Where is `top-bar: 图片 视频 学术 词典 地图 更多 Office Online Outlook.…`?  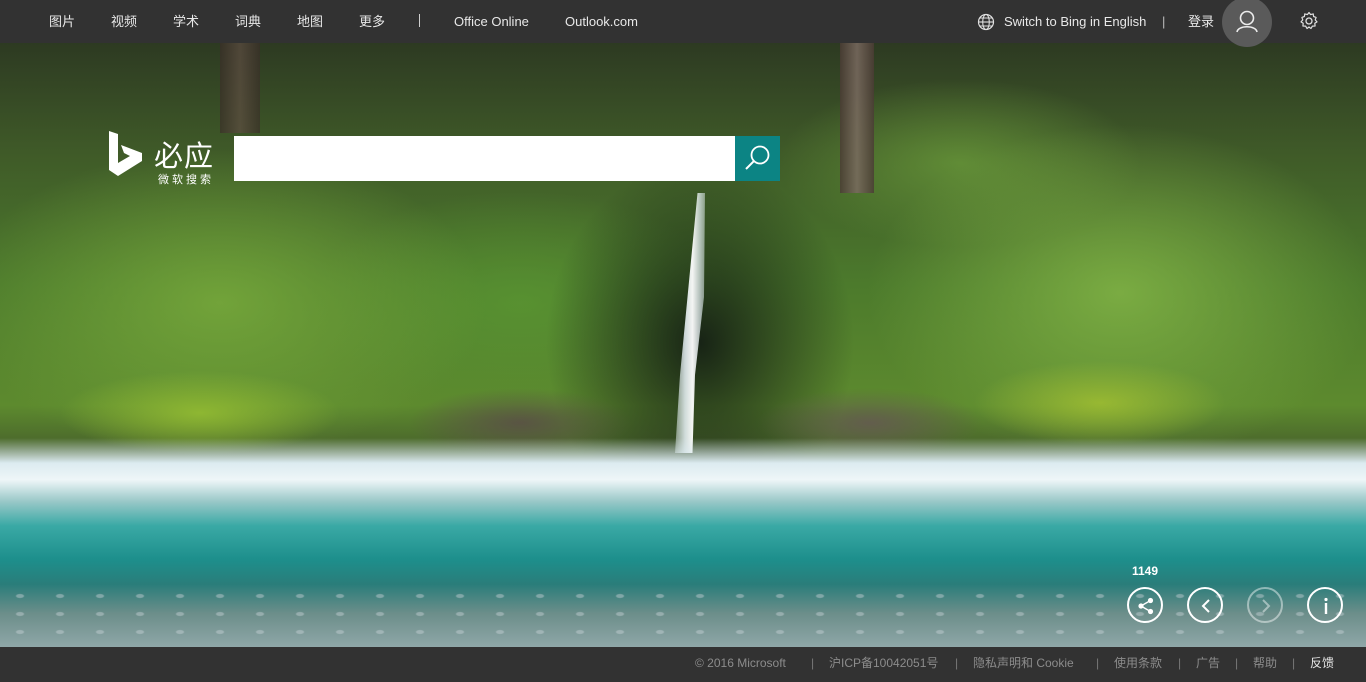 top-bar: 图片 视频 学术 词典 地图 更多 Office Online Outlook.… is located at coordinates (683, 23).